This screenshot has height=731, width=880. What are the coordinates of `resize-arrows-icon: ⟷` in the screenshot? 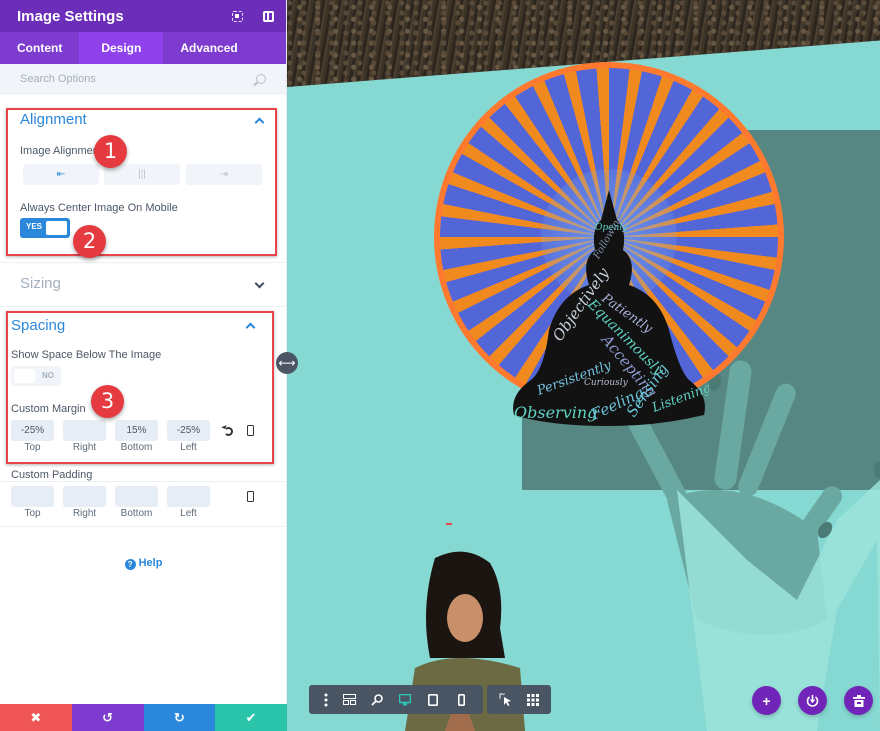 It's located at (287, 363).